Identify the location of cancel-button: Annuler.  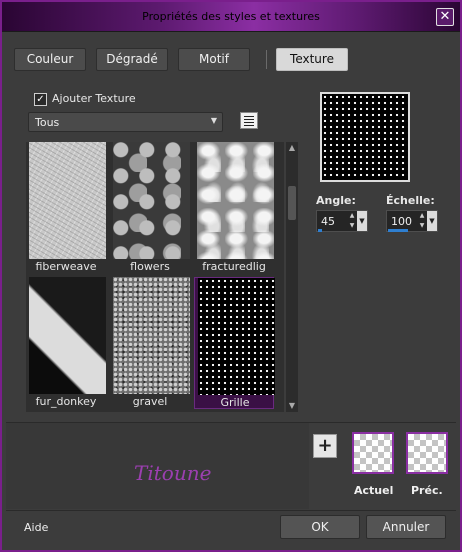
(406, 527).